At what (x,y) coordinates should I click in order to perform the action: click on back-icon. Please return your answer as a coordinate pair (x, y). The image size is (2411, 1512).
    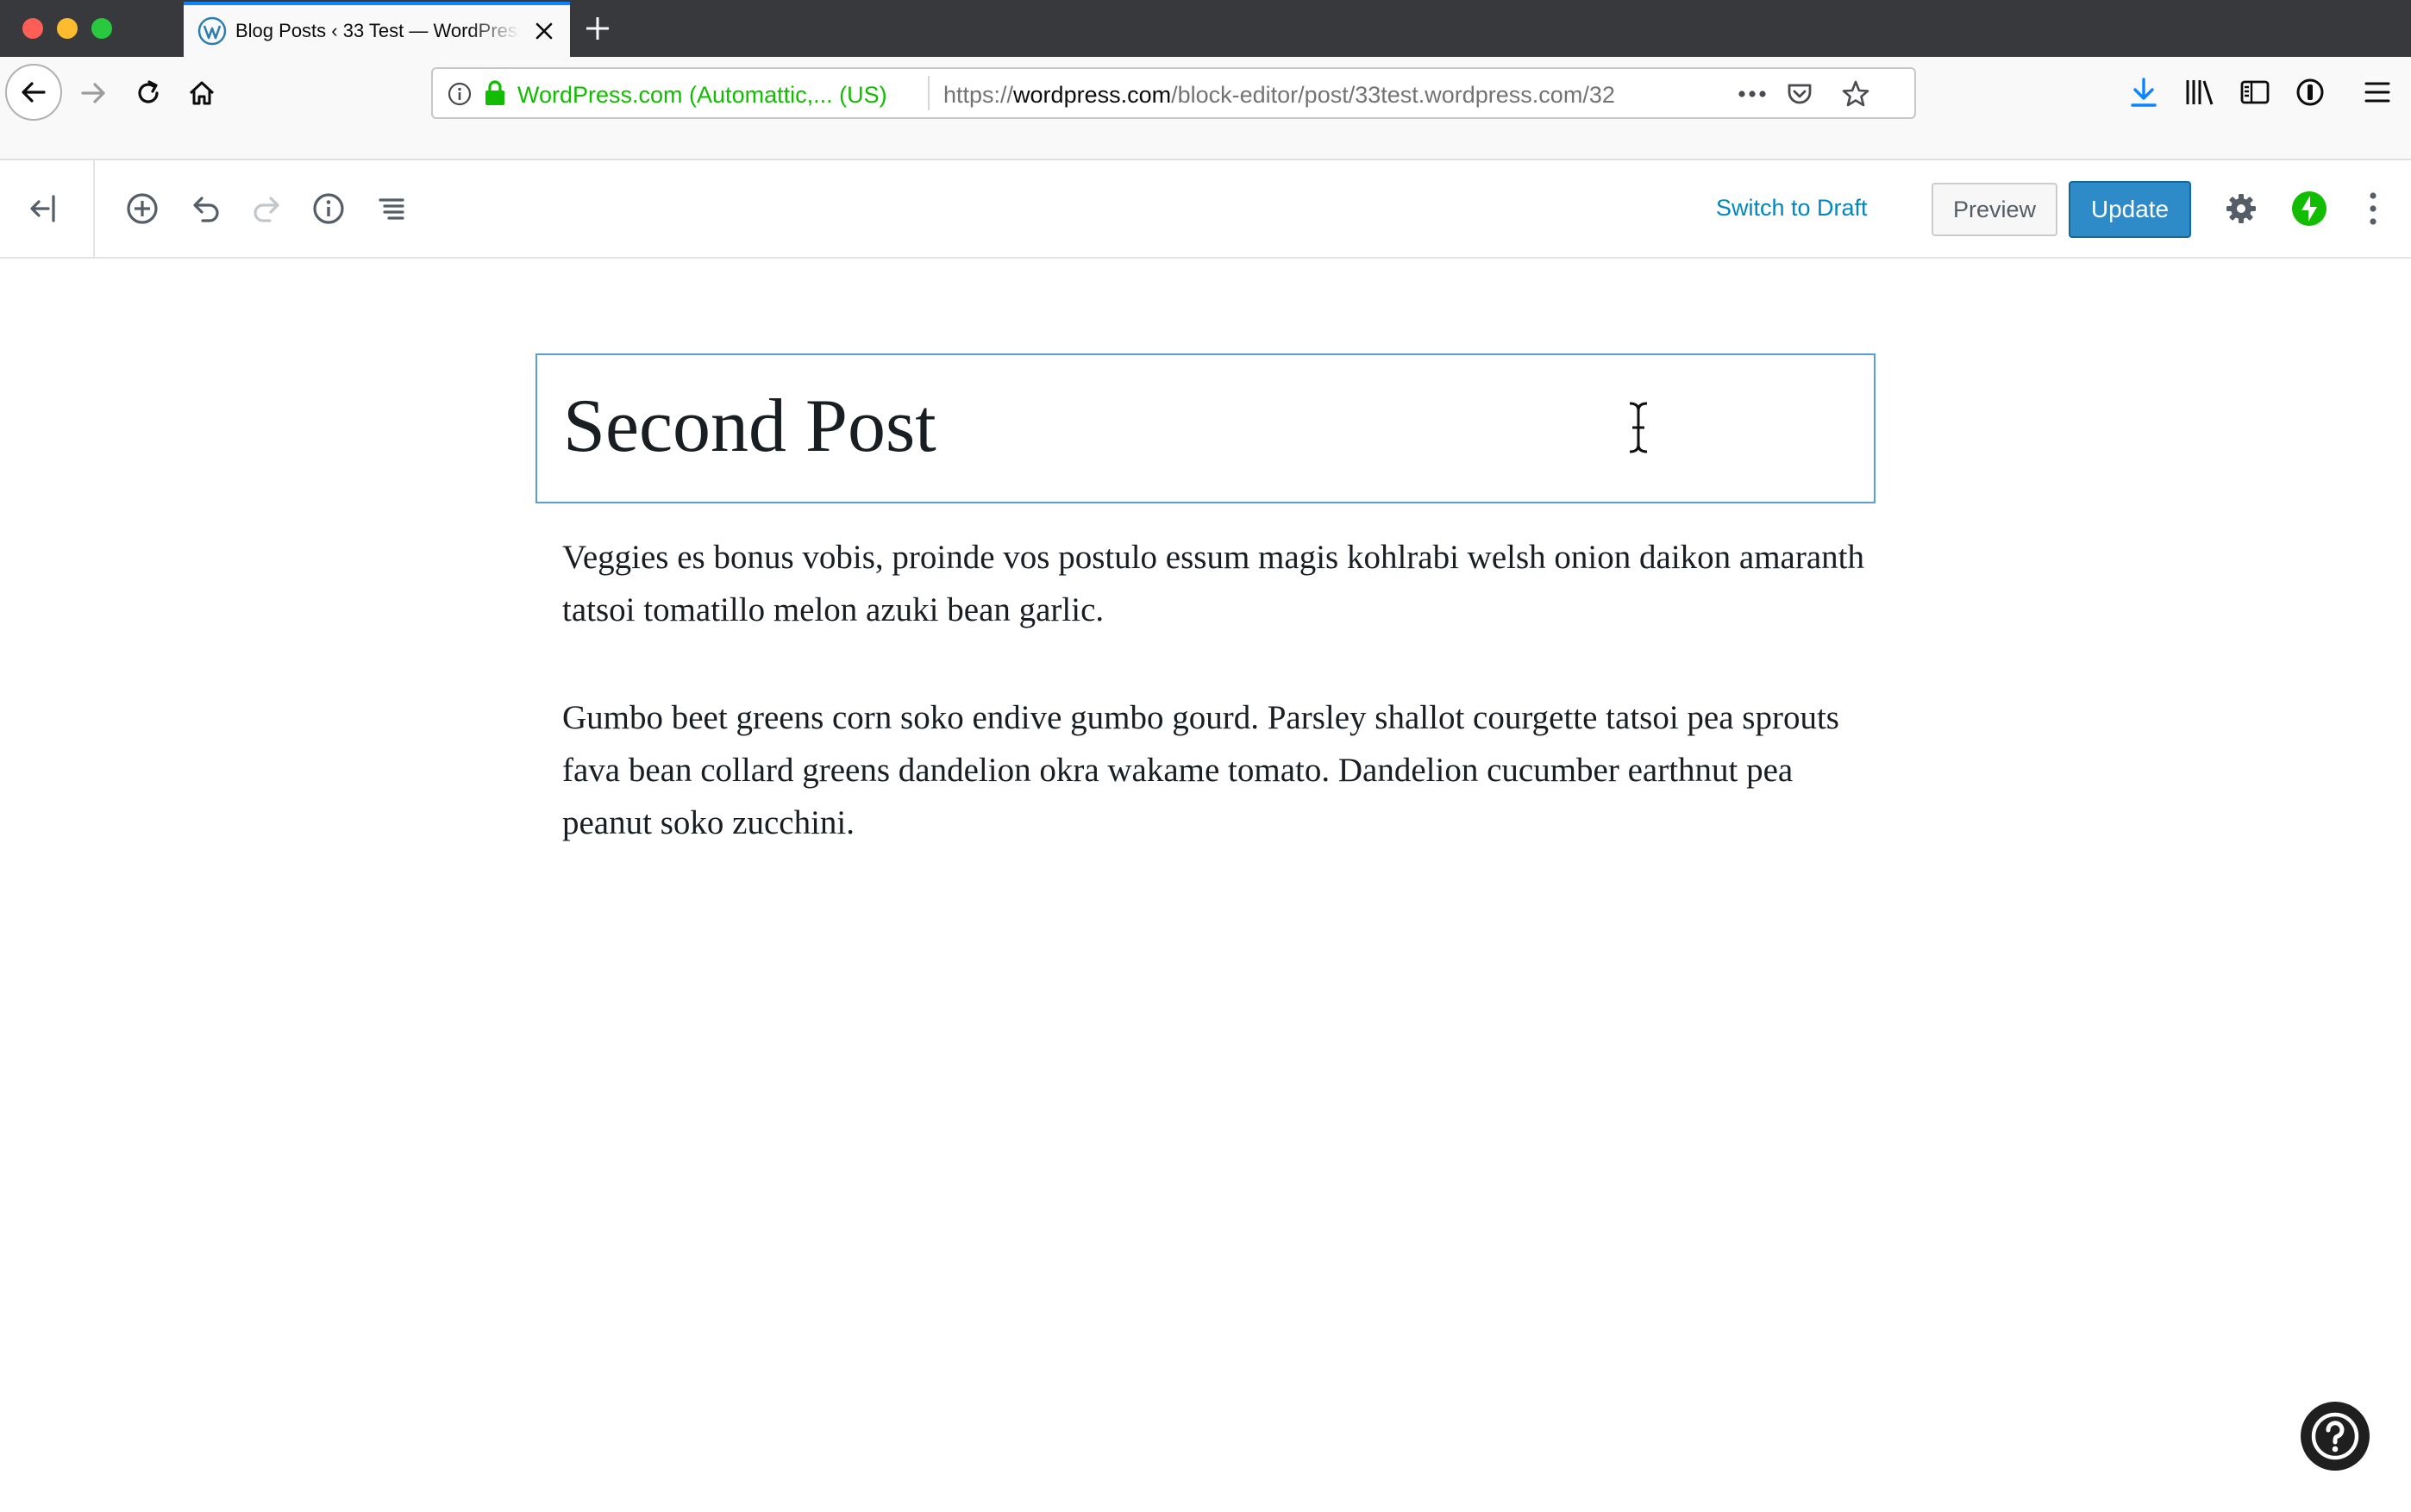
    Looking at the image, I should click on (34, 92).